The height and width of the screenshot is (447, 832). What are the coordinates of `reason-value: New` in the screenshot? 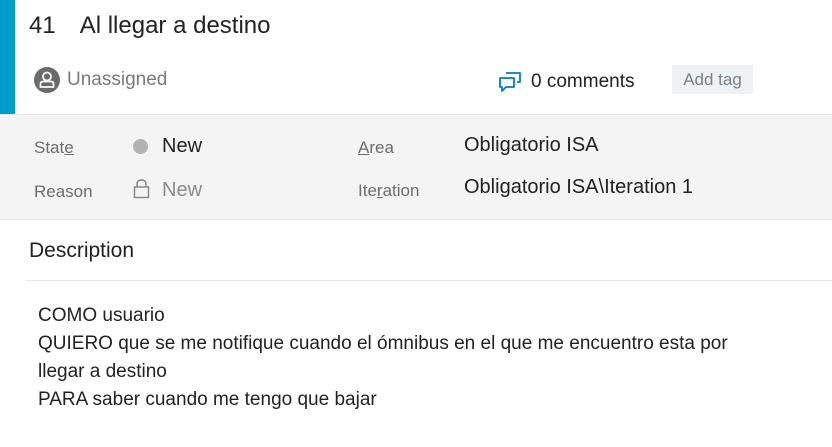 It's located at (182, 190).